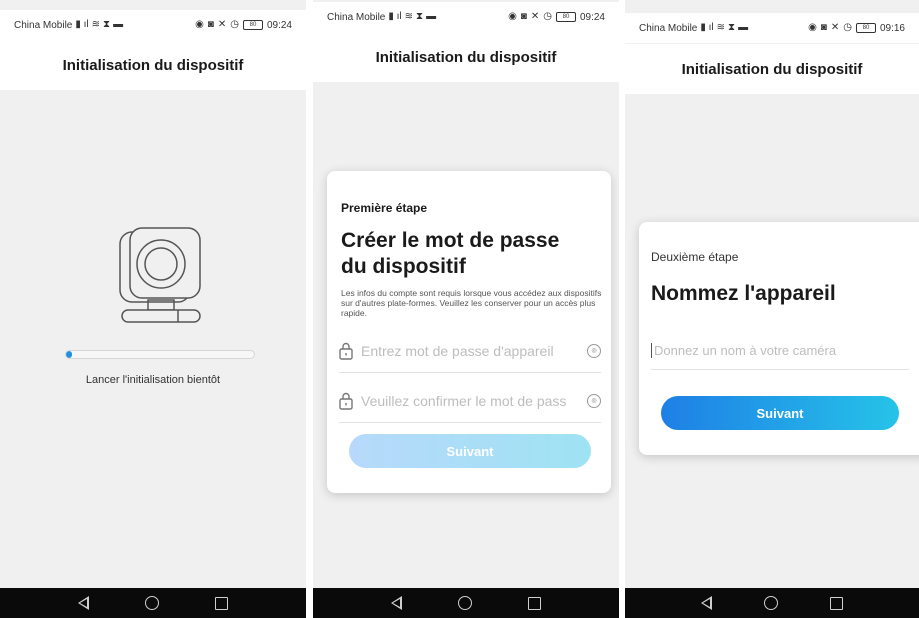  What do you see at coordinates (69, 354) in the screenshot?
I see `progress-fill` at bounding box center [69, 354].